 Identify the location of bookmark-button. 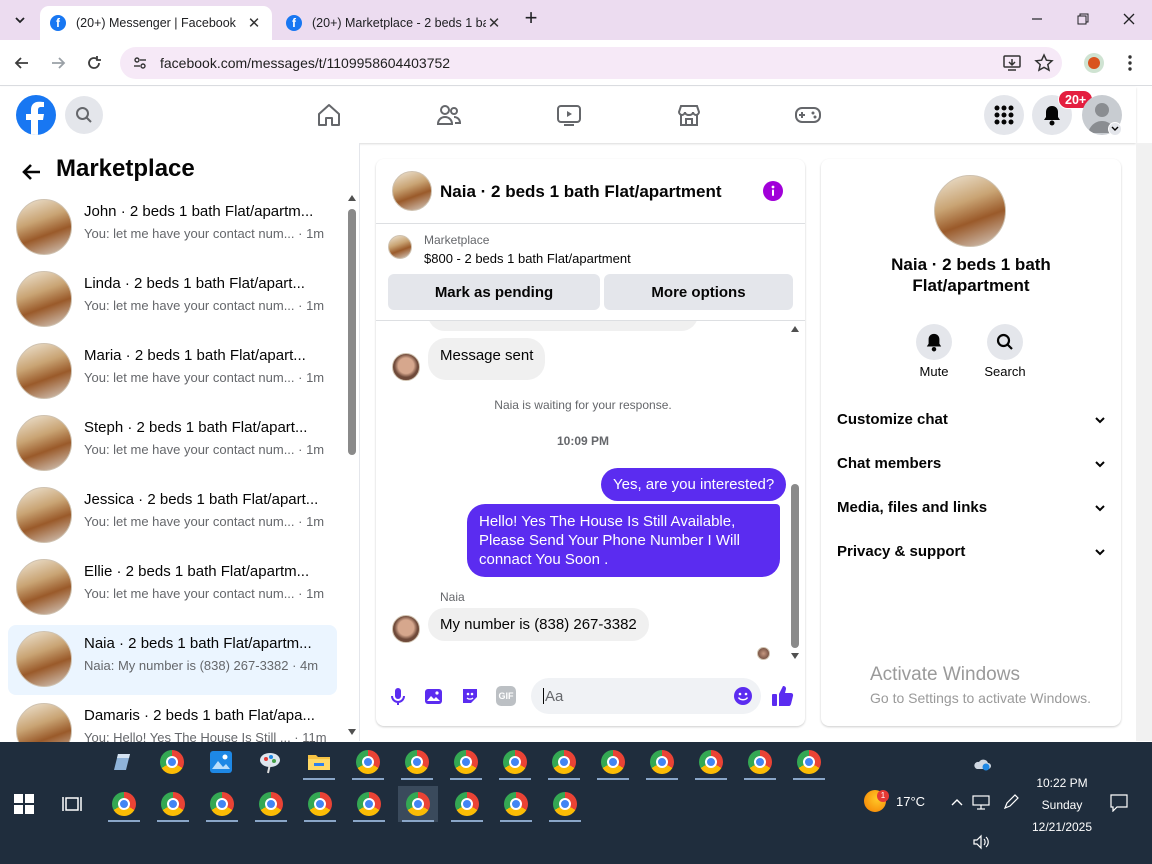
(1044, 63).